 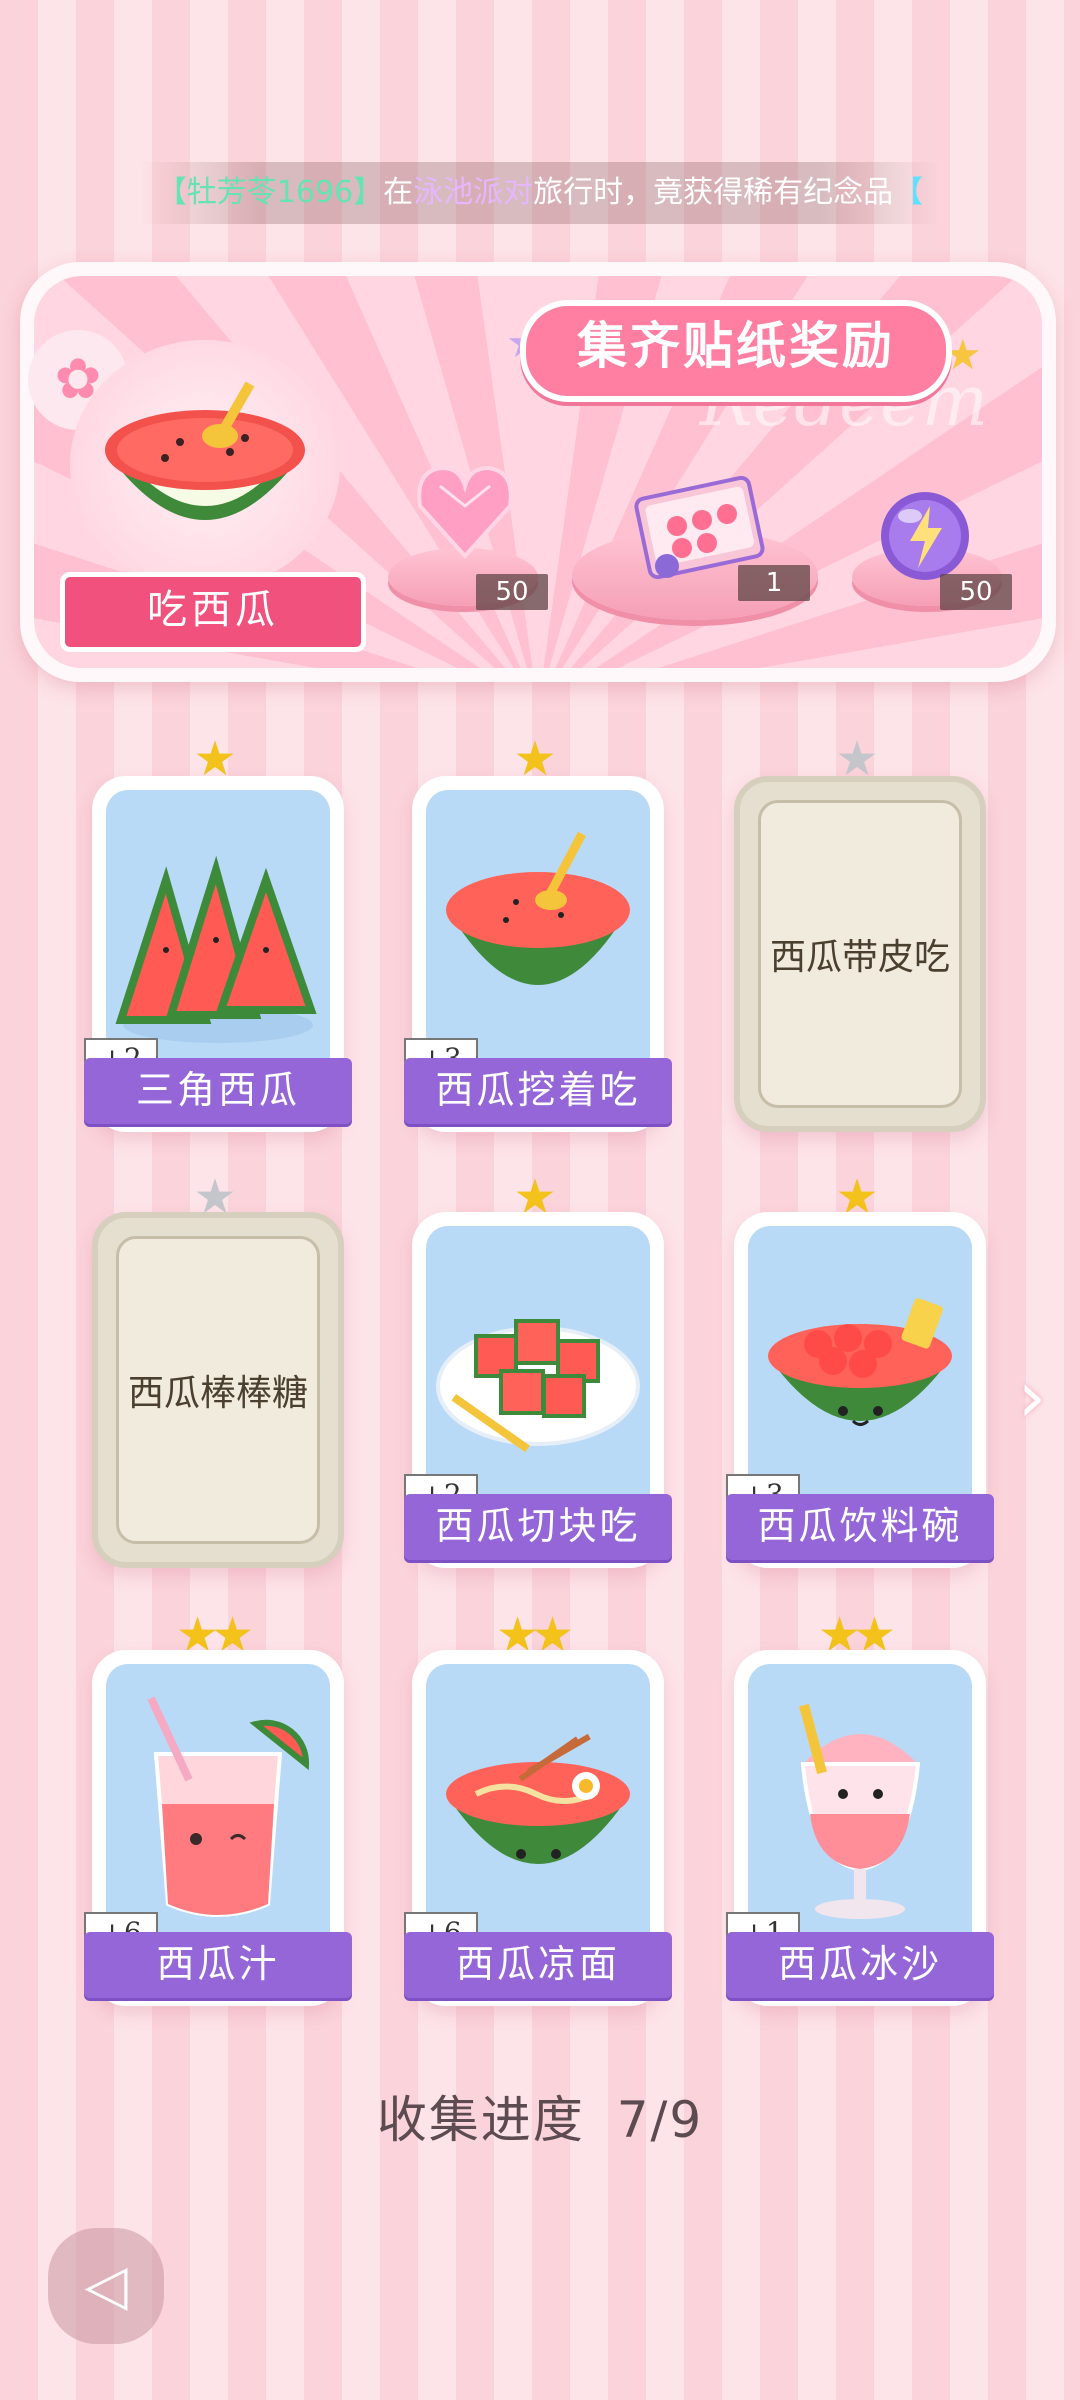 I want to click on featured-item-frame, so click(x=205, y=465).